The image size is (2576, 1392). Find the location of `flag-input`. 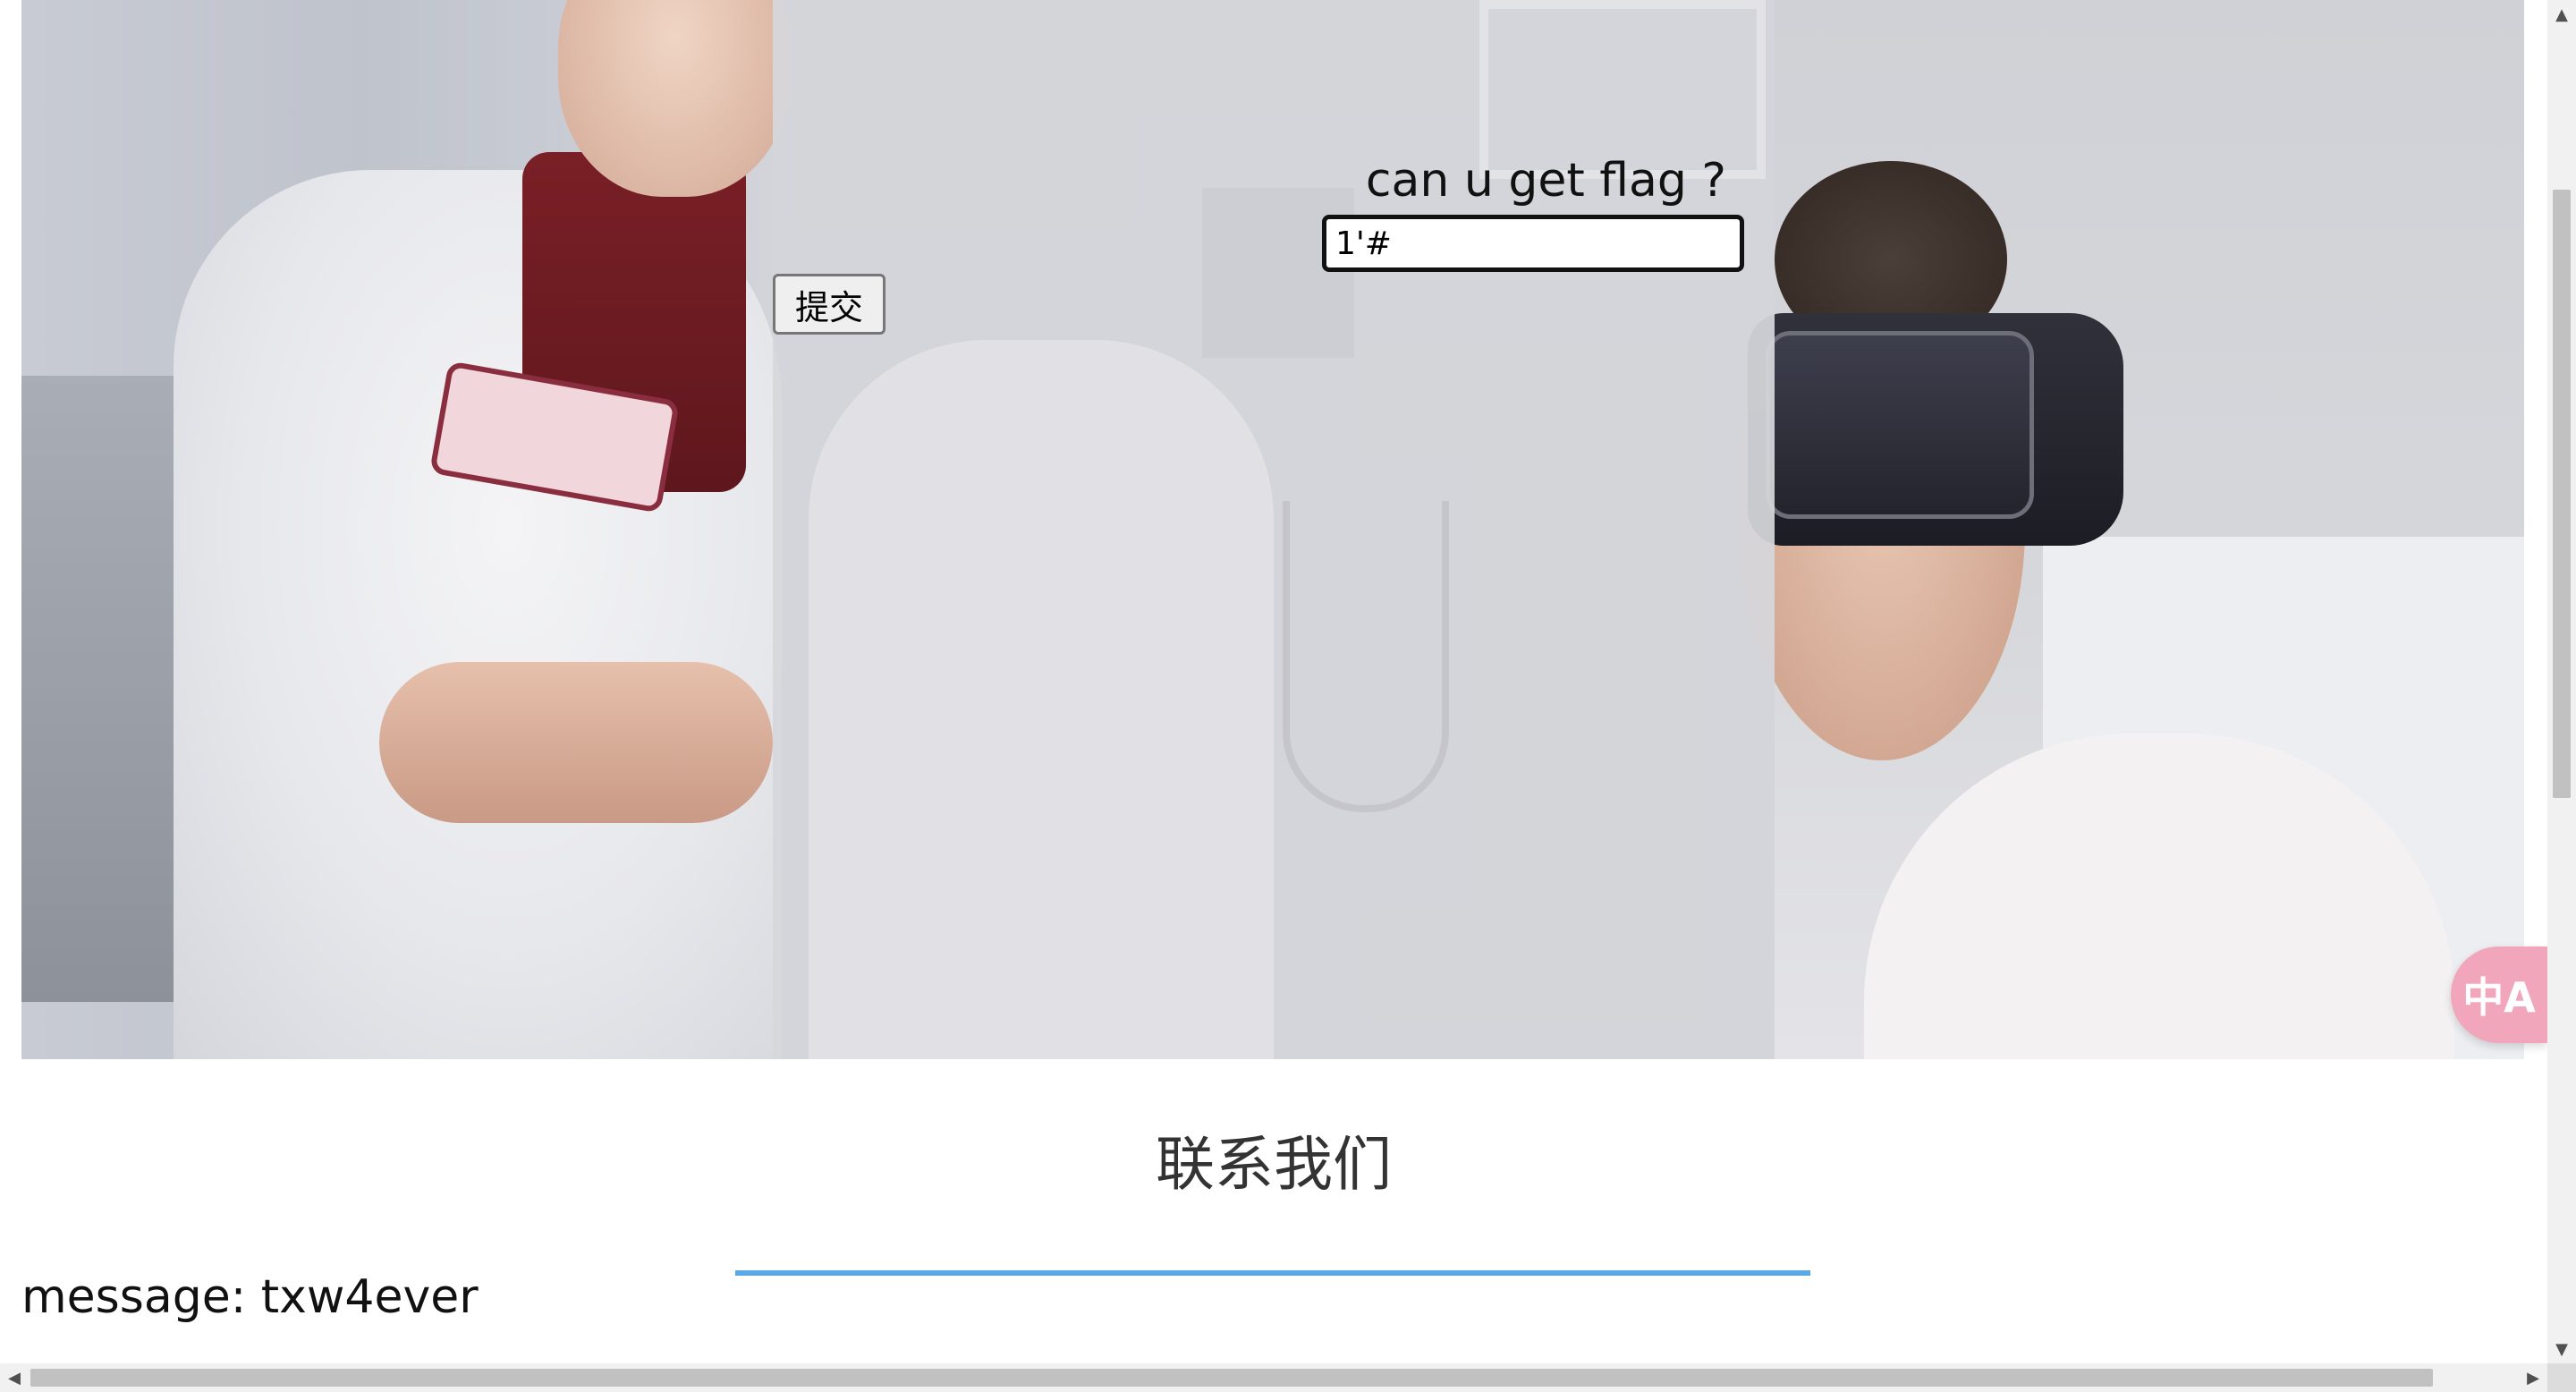

flag-input is located at coordinates (1533, 243).